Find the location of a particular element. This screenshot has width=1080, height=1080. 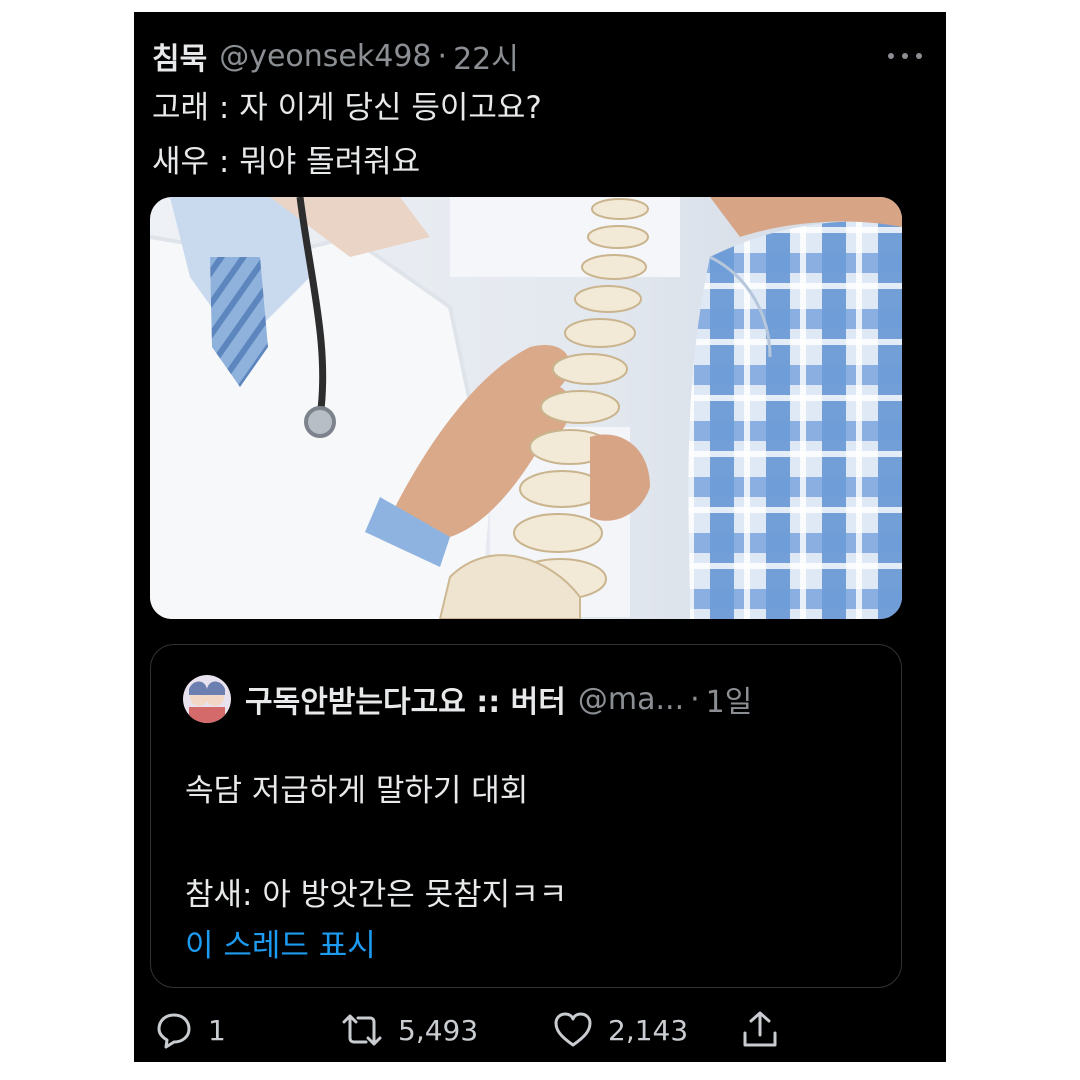

action-bar: 1 5,493 2,143 is located at coordinates (534, 1030).